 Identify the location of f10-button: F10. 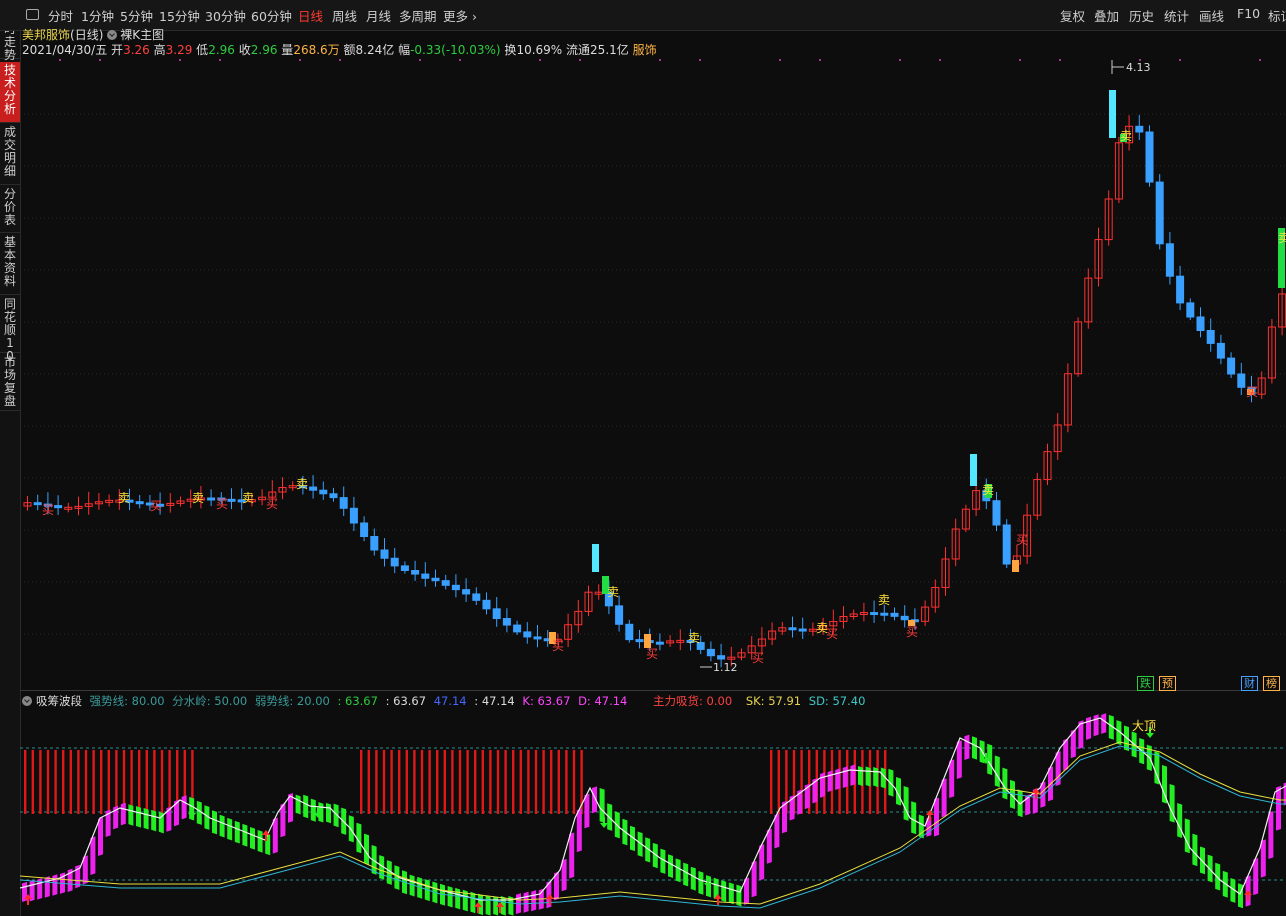
(1248, 13).